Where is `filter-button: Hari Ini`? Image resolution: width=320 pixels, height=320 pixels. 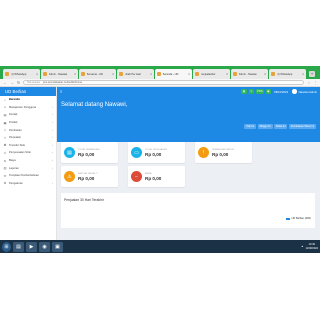
filter-button: Hari Ini is located at coordinates (250, 126).